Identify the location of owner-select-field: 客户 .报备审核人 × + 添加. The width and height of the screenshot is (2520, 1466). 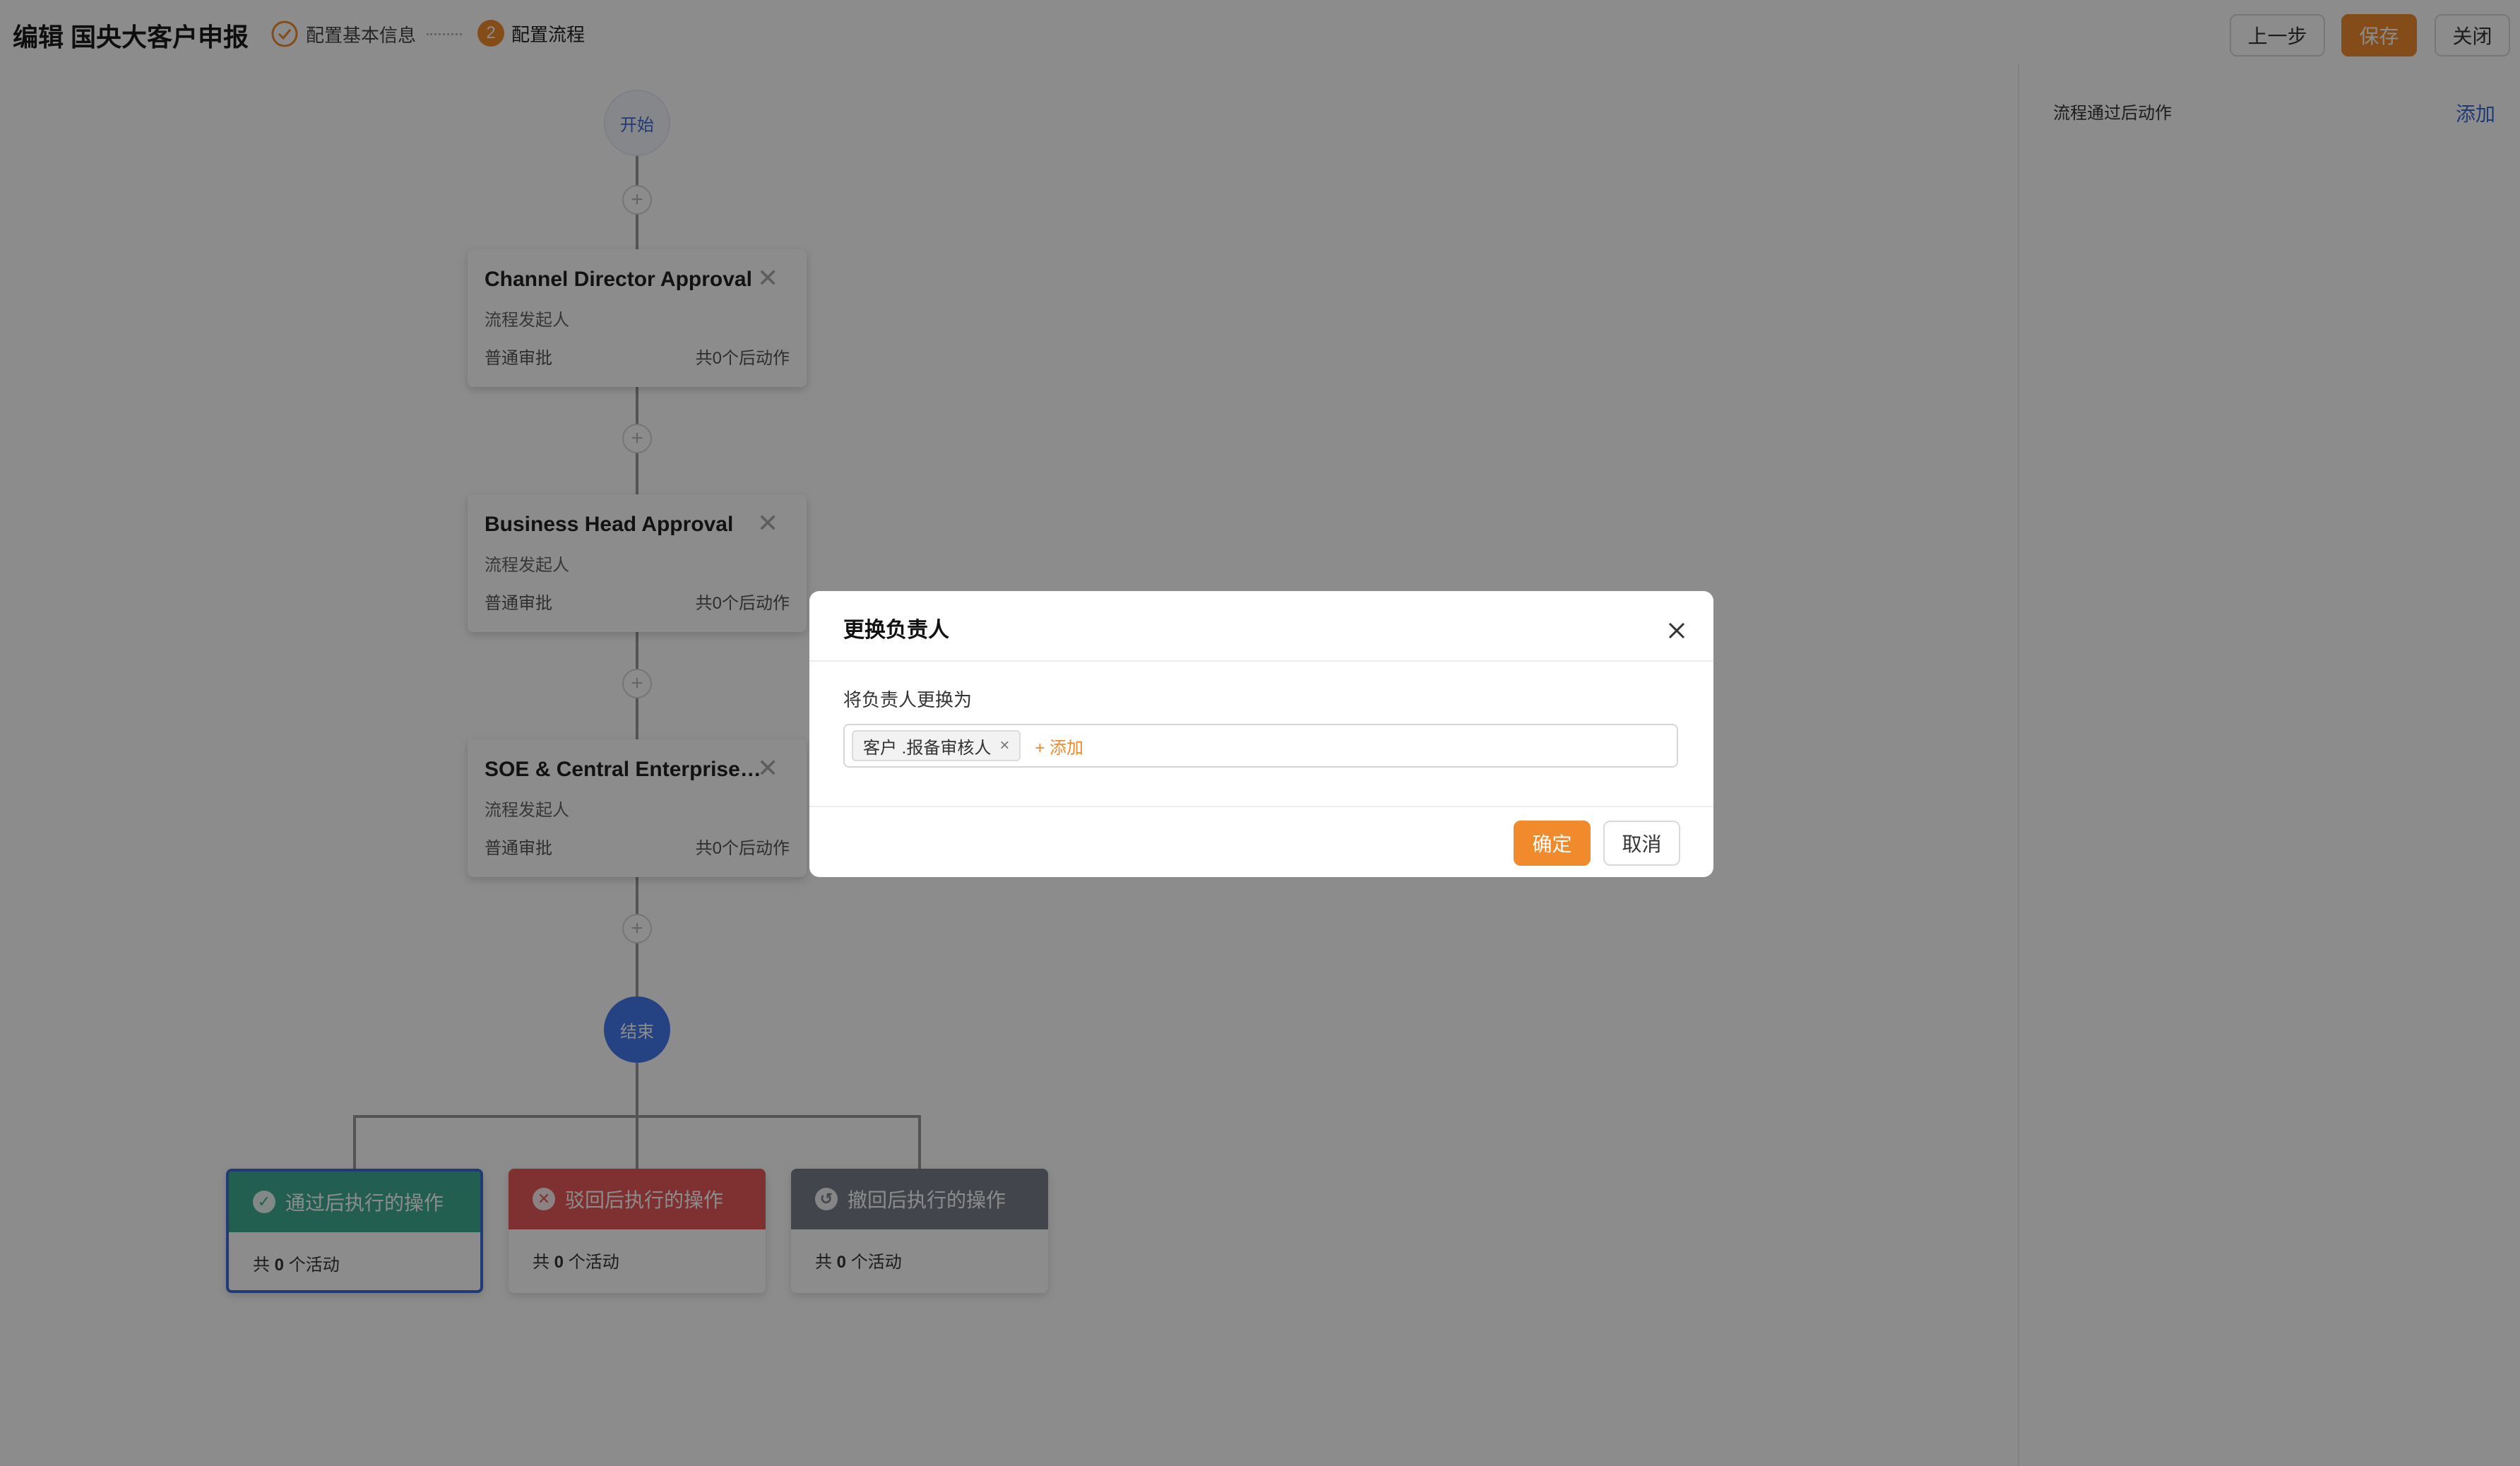
(1261, 746).